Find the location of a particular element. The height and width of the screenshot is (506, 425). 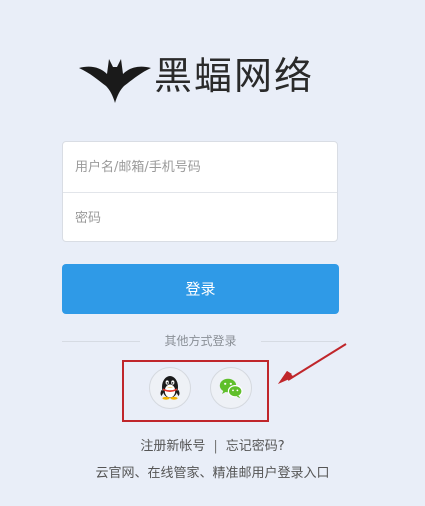

wechat-login-button is located at coordinates (231, 388).